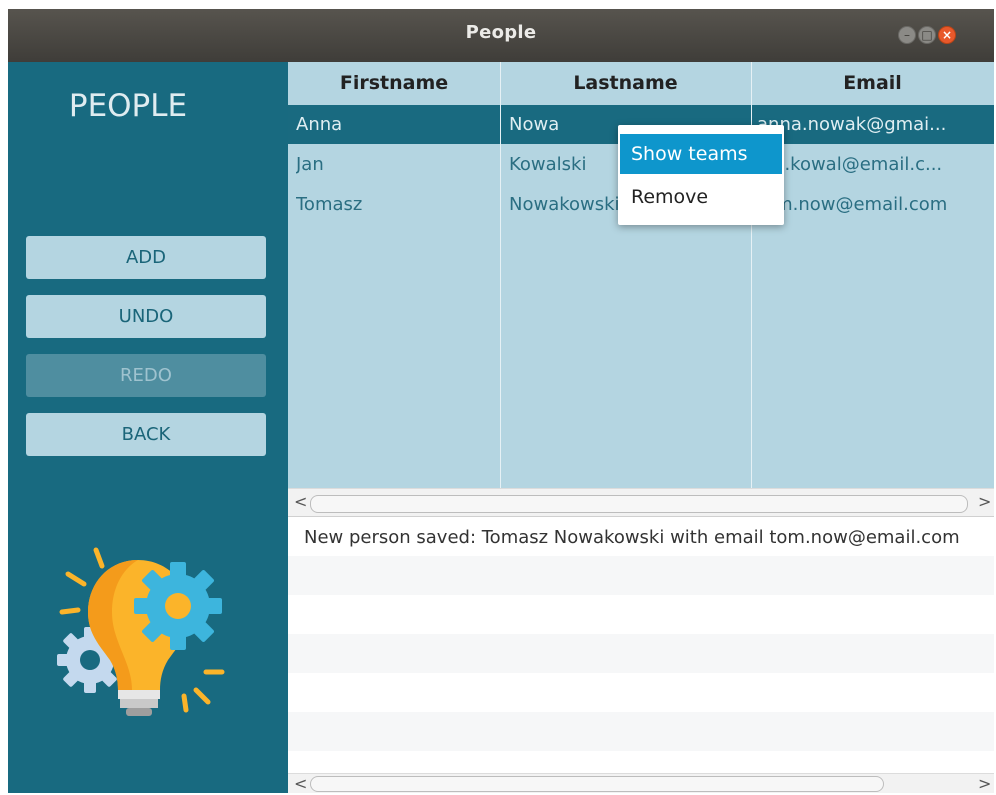  I want to click on table-horizontal-scrollbar: < >, so click(641, 502).